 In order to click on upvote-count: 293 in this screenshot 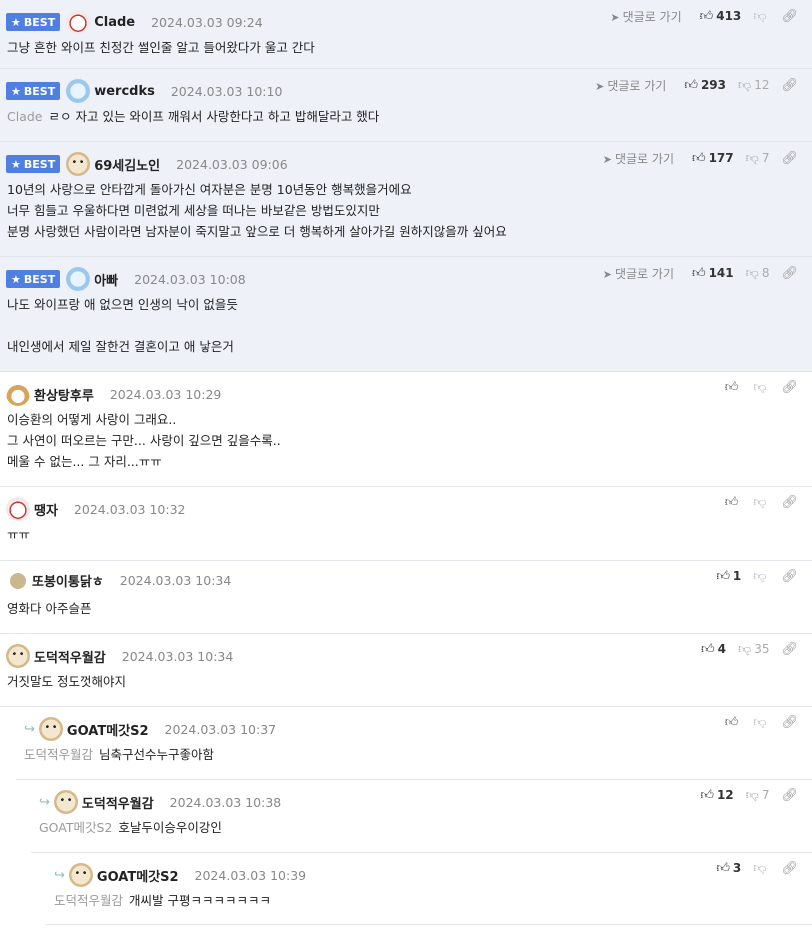, I will do `click(713, 85)`.